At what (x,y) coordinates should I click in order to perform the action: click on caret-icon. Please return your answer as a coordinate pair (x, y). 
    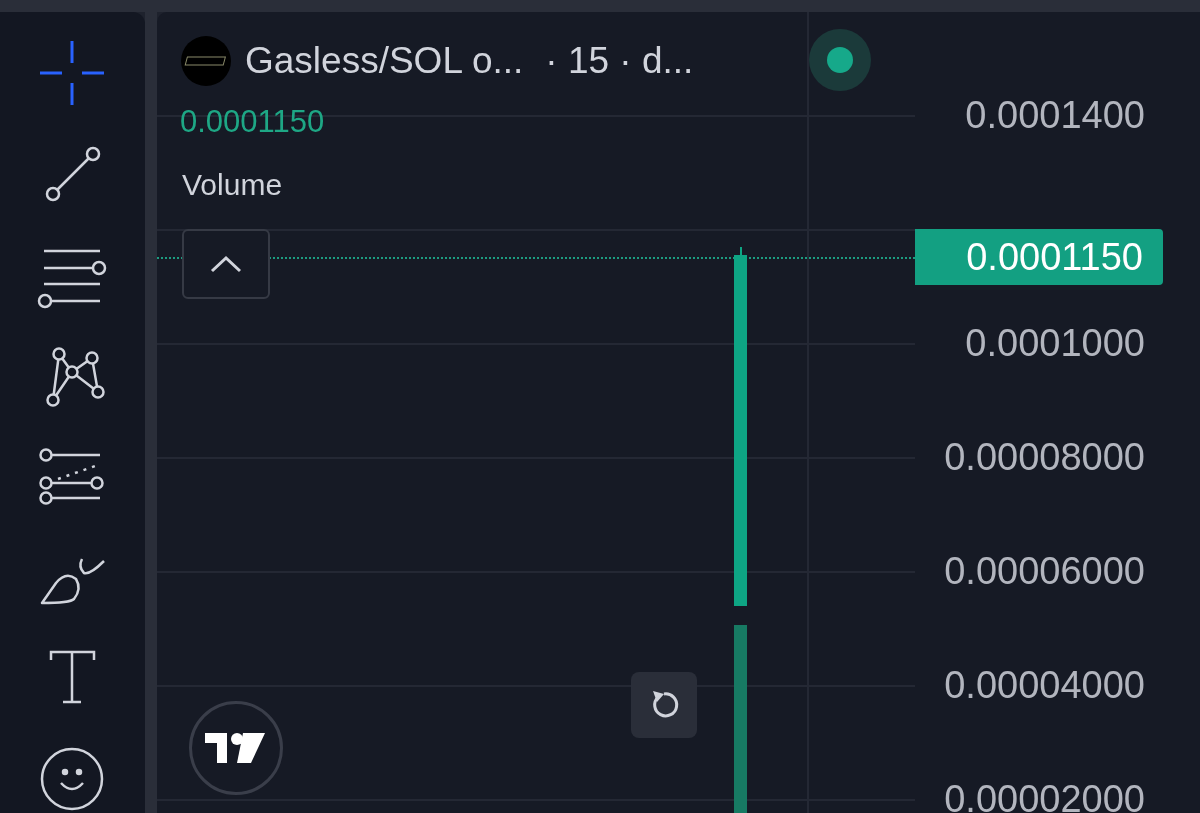
    Looking at the image, I should click on (226, 264).